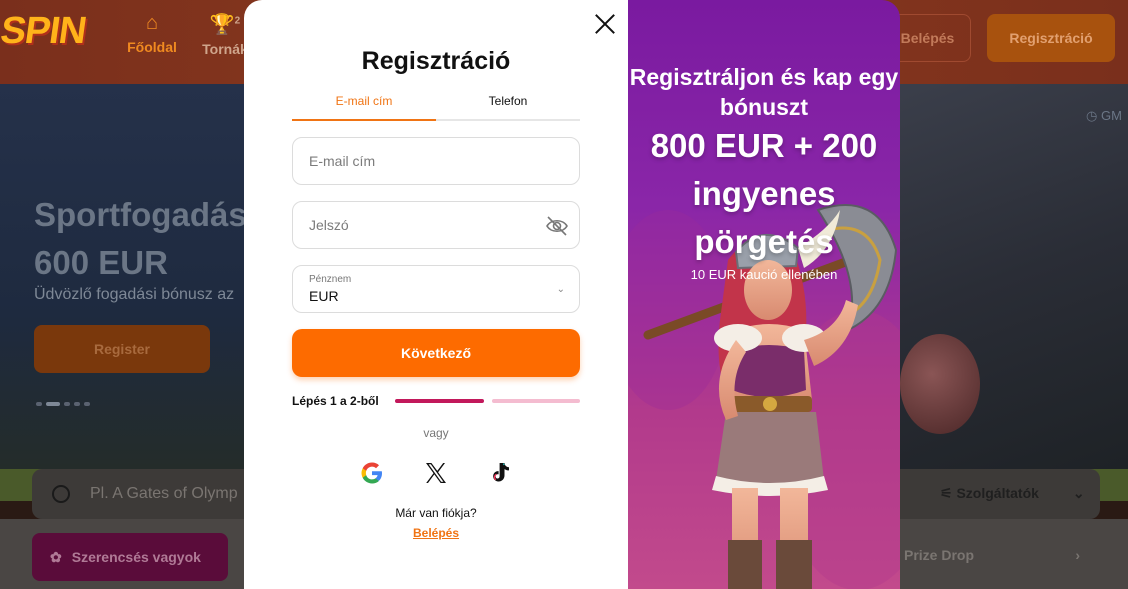 The height and width of the screenshot is (589, 1128). What do you see at coordinates (500, 473) in the screenshot?
I see `tiktok-icon` at bounding box center [500, 473].